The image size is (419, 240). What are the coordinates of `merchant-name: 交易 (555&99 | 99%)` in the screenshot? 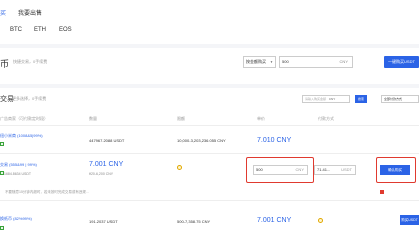 It's located at (18, 165).